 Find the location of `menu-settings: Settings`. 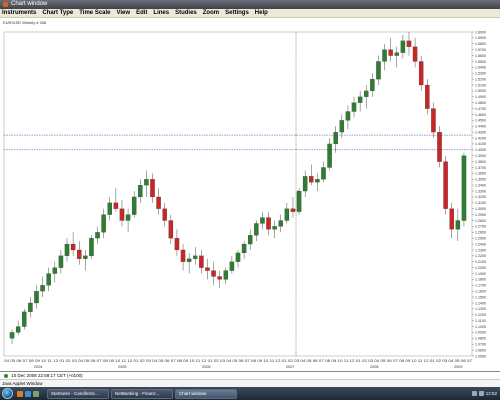

menu-settings: Settings is located at coordinates (237, 13).